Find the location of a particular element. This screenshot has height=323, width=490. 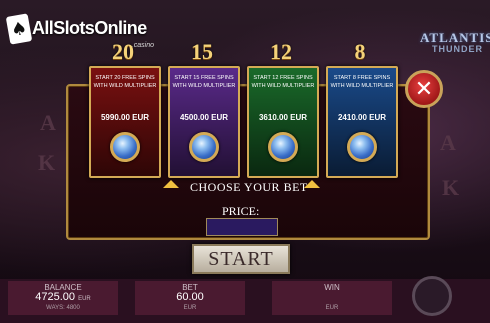

bet-display: BET 60.00 EUR is located at coordinates (190, 298).